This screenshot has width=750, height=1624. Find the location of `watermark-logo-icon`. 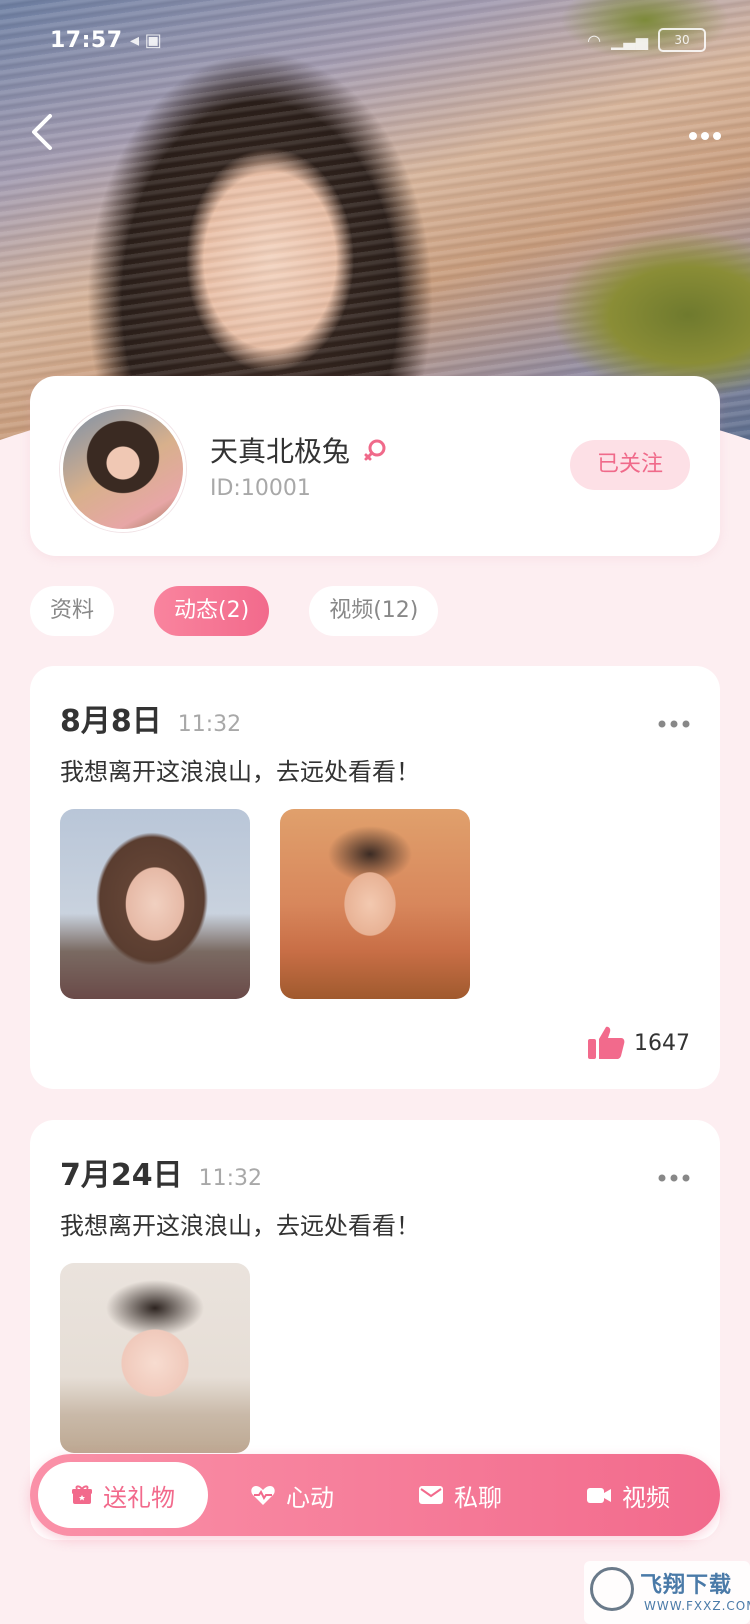

watermark-logo-icon is located at coordinates (612, 1589).